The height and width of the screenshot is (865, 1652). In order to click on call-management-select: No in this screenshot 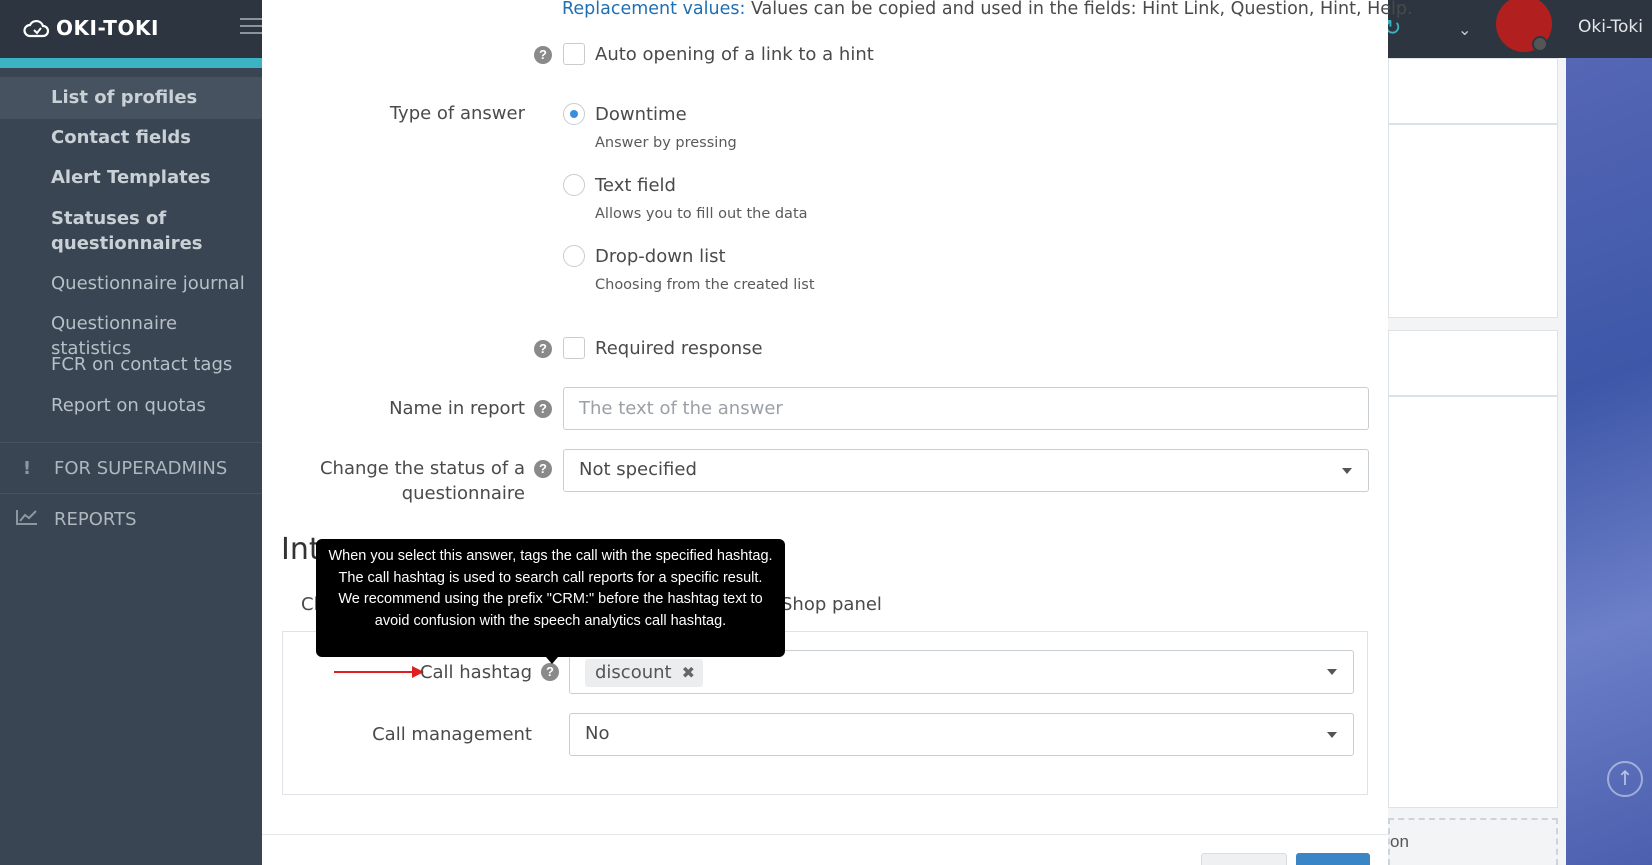, I will do `click(961, 734)`.